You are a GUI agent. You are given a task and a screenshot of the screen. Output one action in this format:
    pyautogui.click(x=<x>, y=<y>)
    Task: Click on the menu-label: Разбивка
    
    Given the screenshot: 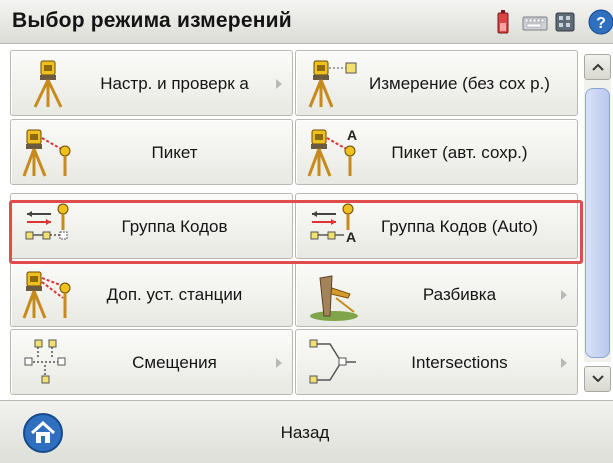 What is the action you would take?
    pyautogui.click(x=459, y=294)
    